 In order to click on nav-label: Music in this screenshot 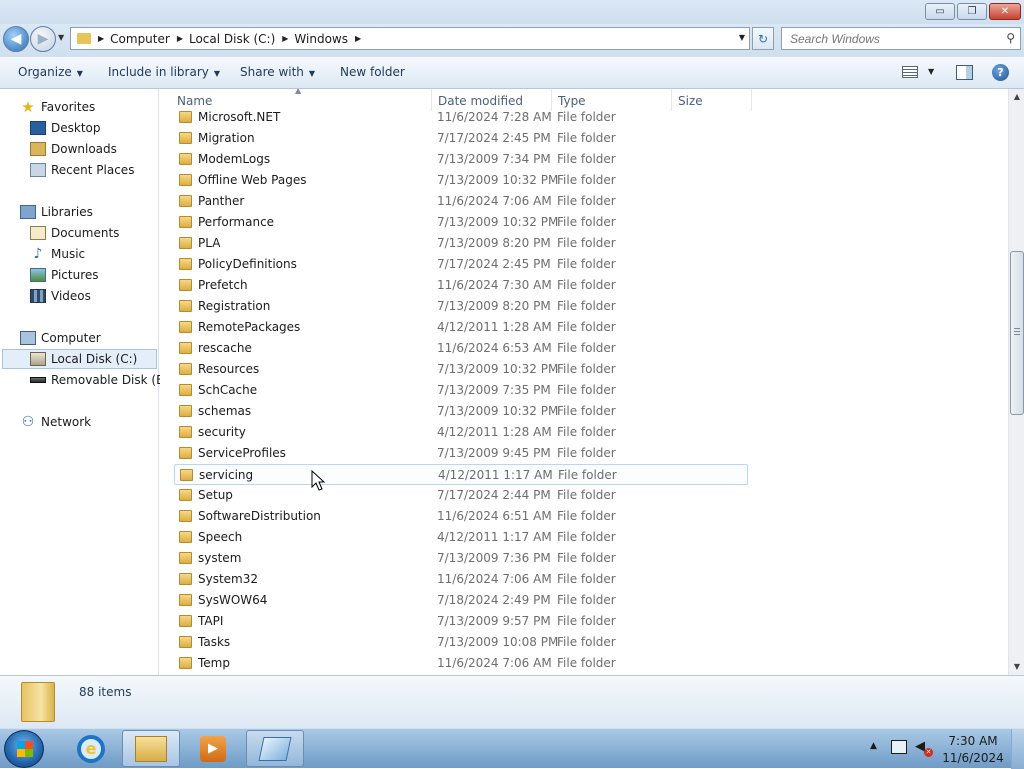, I will do `click(68, 254)`.